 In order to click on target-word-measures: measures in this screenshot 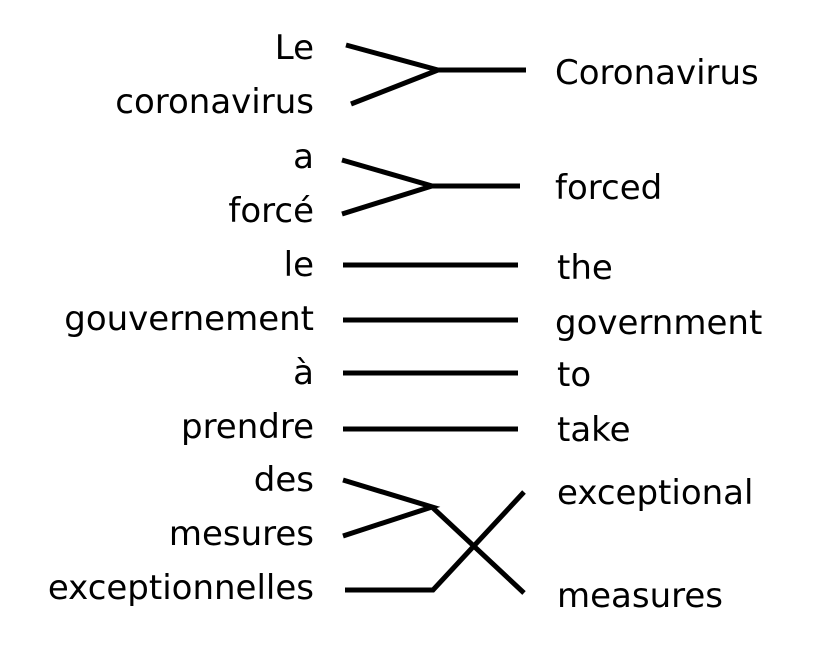, I will do `click(640, 596)`.